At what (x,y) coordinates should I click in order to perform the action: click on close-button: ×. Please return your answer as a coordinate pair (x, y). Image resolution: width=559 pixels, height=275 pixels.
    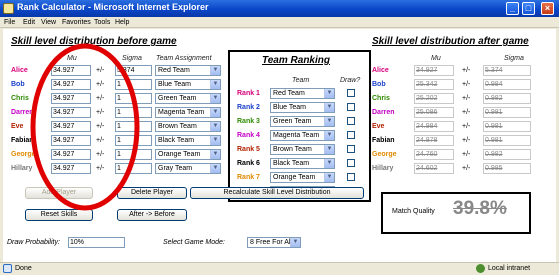
    Looking at the image, I should click on (547, 8).